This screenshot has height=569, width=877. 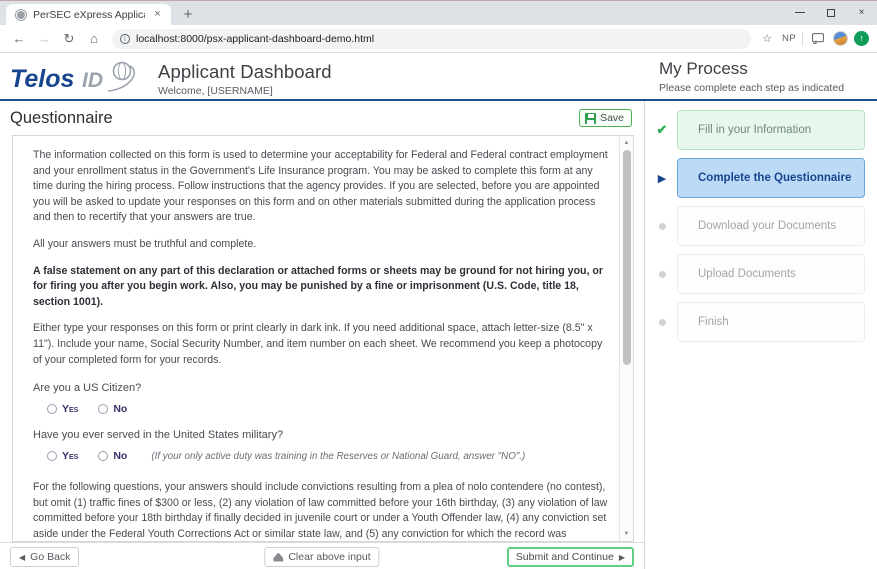 What do you see at coordinates (125, 38) in the screenshot?
I see `site-info-icon: i` at bounding box center [125, 38].